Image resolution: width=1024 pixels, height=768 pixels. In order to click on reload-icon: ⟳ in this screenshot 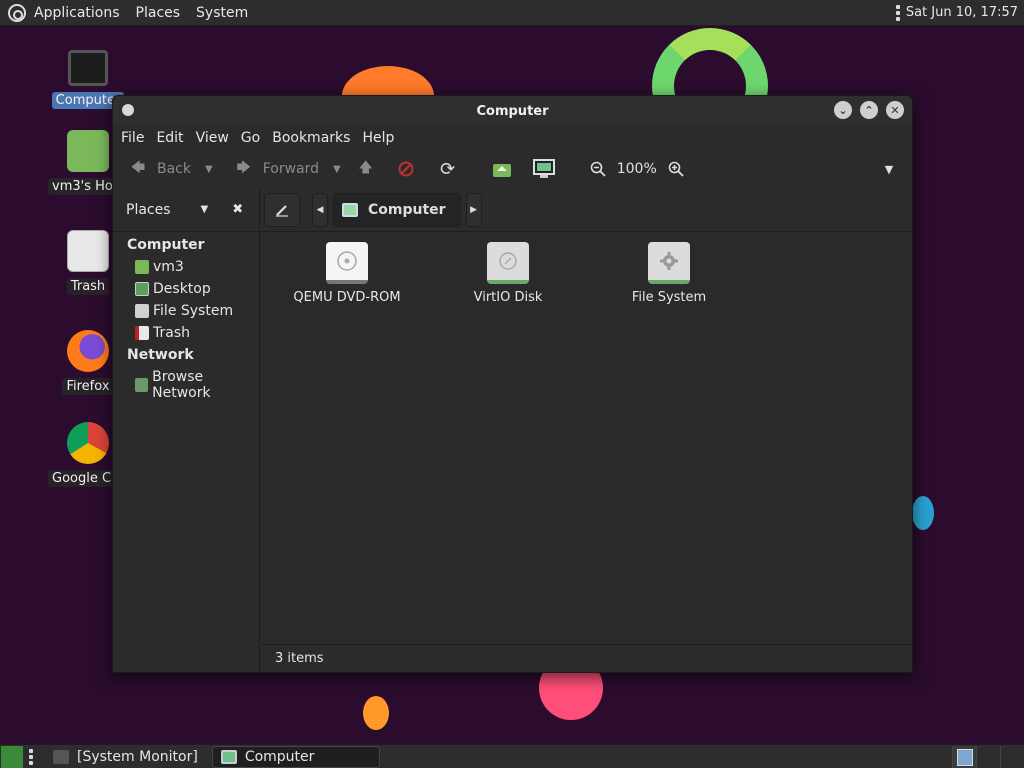, I will do `click(448, 169)`.